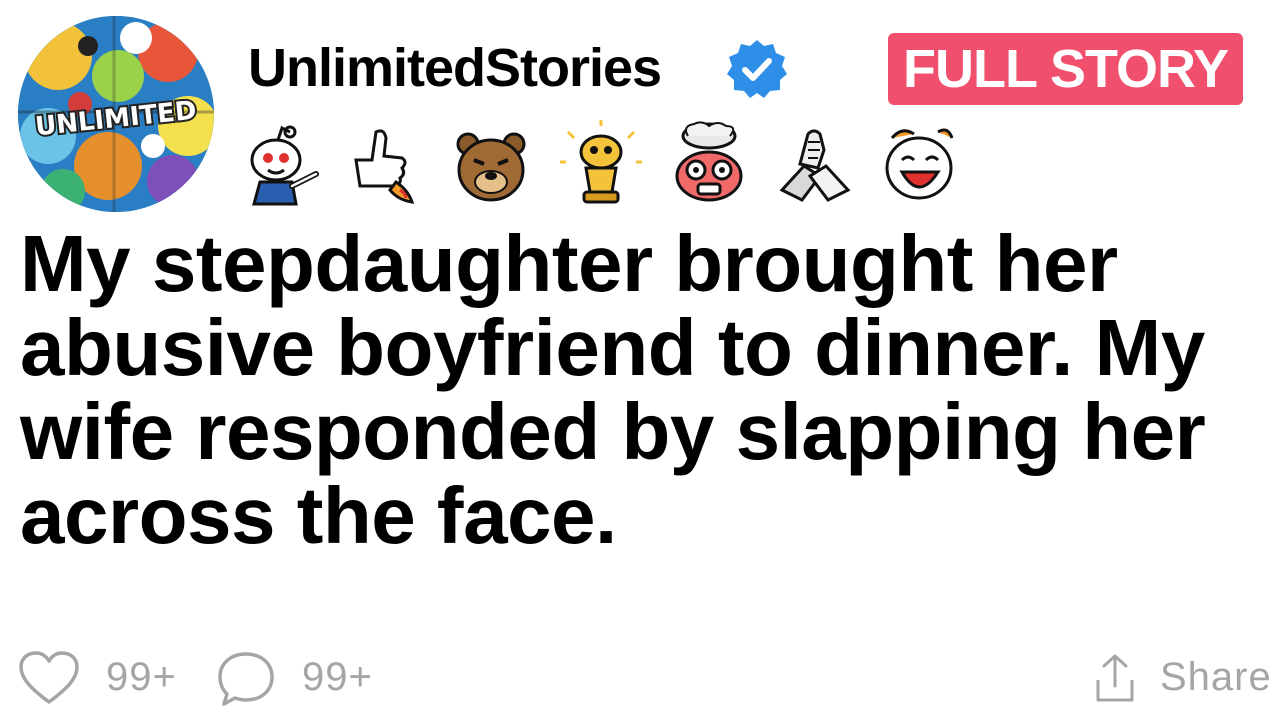 This screenshot has height=720, width=1280. What do you see at coordinates (455, 68) in the screenshot?
I see `username: UnlimitedStories` at bounding box center [455, 68].